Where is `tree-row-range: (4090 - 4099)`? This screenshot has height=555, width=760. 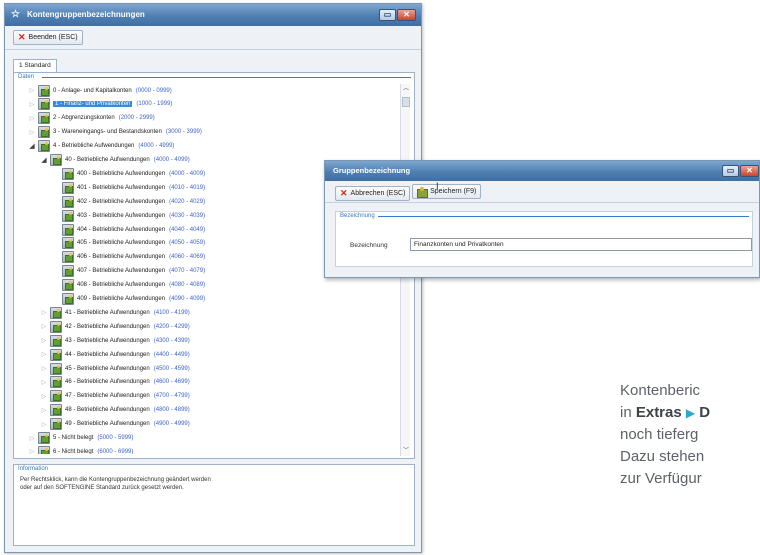 tree-row-range: (4090 - 4099) is located at coordinates (187, 299).